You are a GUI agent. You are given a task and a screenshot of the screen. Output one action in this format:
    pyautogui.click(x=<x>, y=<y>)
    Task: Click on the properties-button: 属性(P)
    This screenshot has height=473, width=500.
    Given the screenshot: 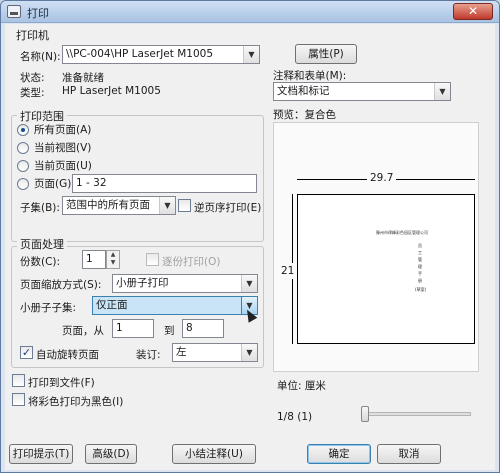 What is the action you would take?
    pyautogui.click(x=326, y=54)
    